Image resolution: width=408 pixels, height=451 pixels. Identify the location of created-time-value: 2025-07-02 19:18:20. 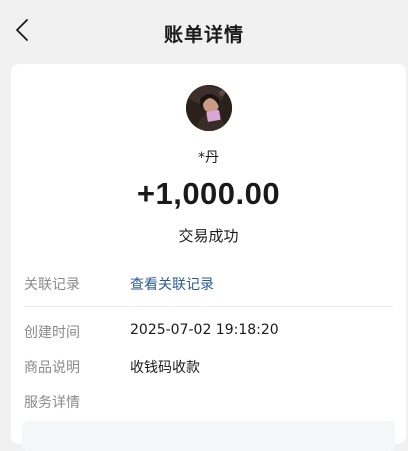
(204, 330).